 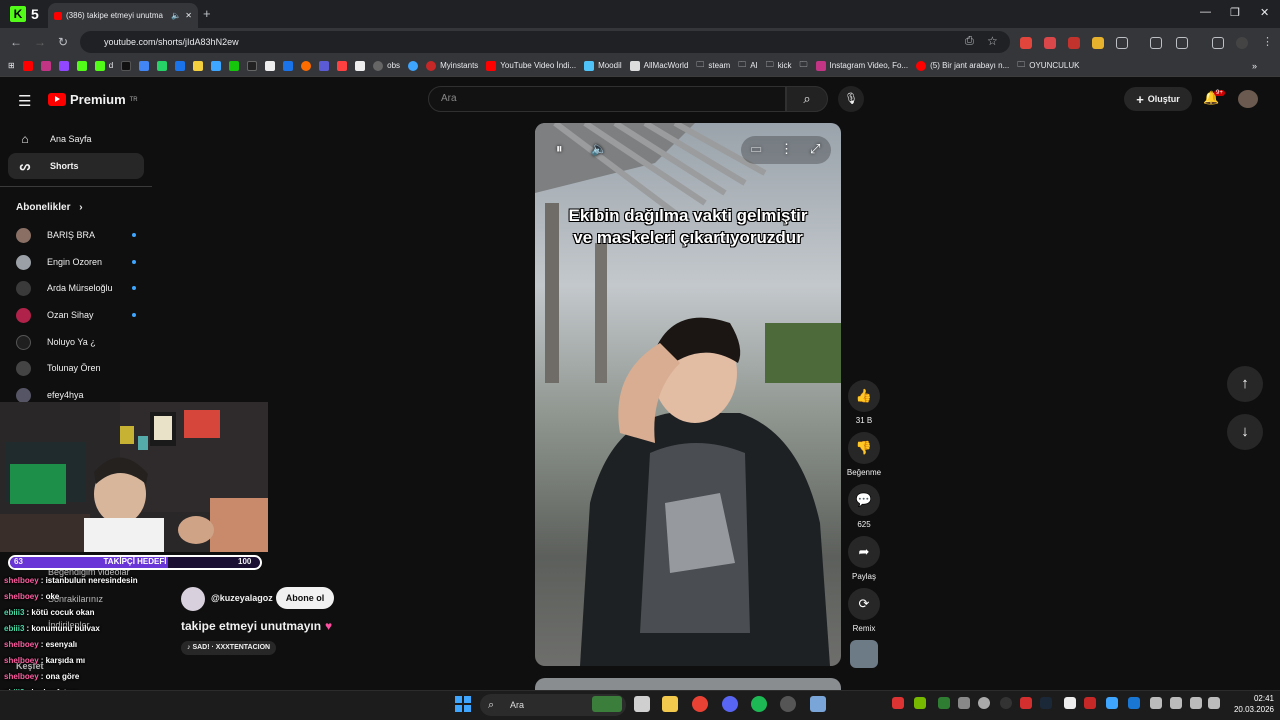 I want to click on speaker-icon: 🔈, so click(x=176, y=15).